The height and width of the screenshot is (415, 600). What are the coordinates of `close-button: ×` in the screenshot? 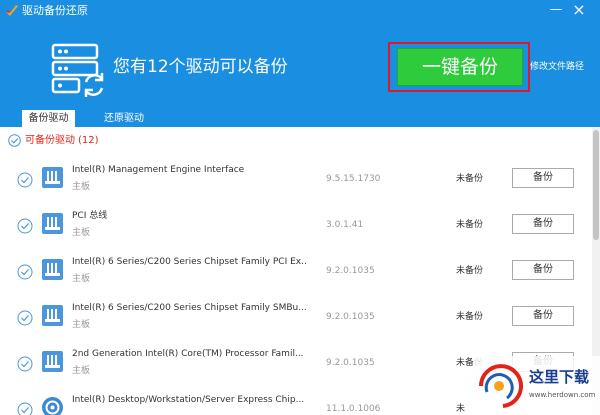 It's located at (579, 10).